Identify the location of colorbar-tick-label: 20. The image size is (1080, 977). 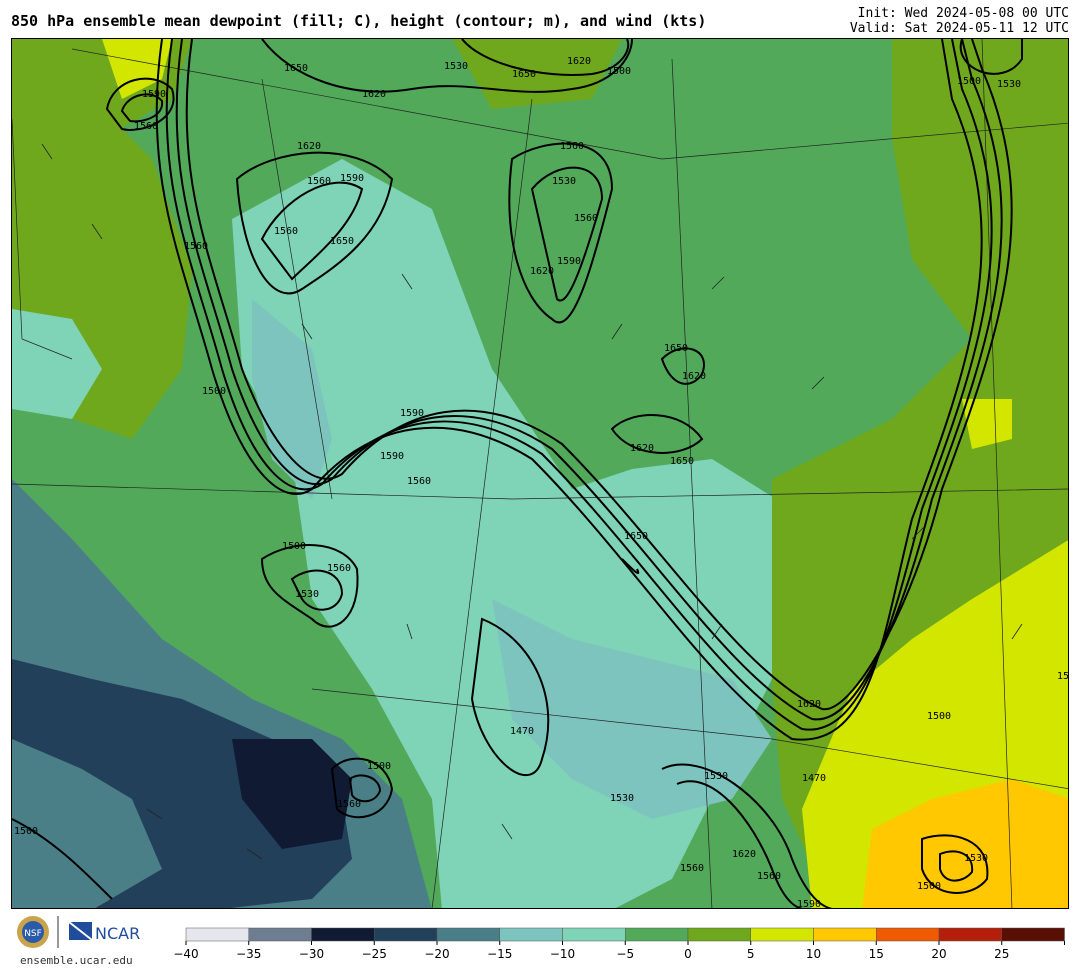
(938, 954).